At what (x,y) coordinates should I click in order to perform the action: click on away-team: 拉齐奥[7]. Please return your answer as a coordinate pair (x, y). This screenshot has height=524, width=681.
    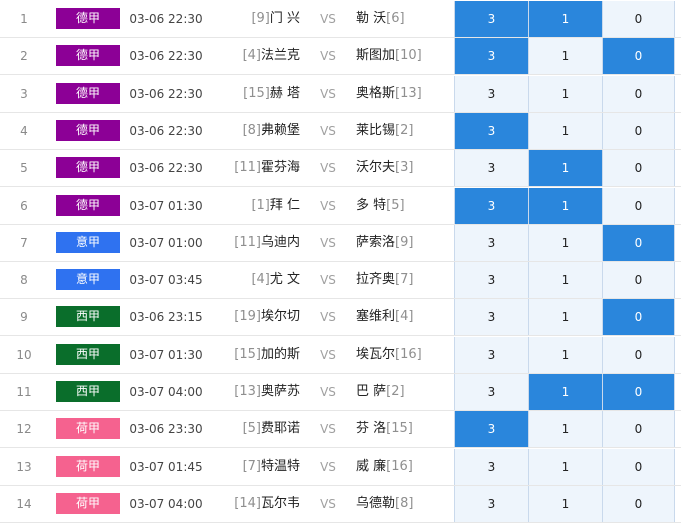
    Looking at the image, I should click on (404, 280).